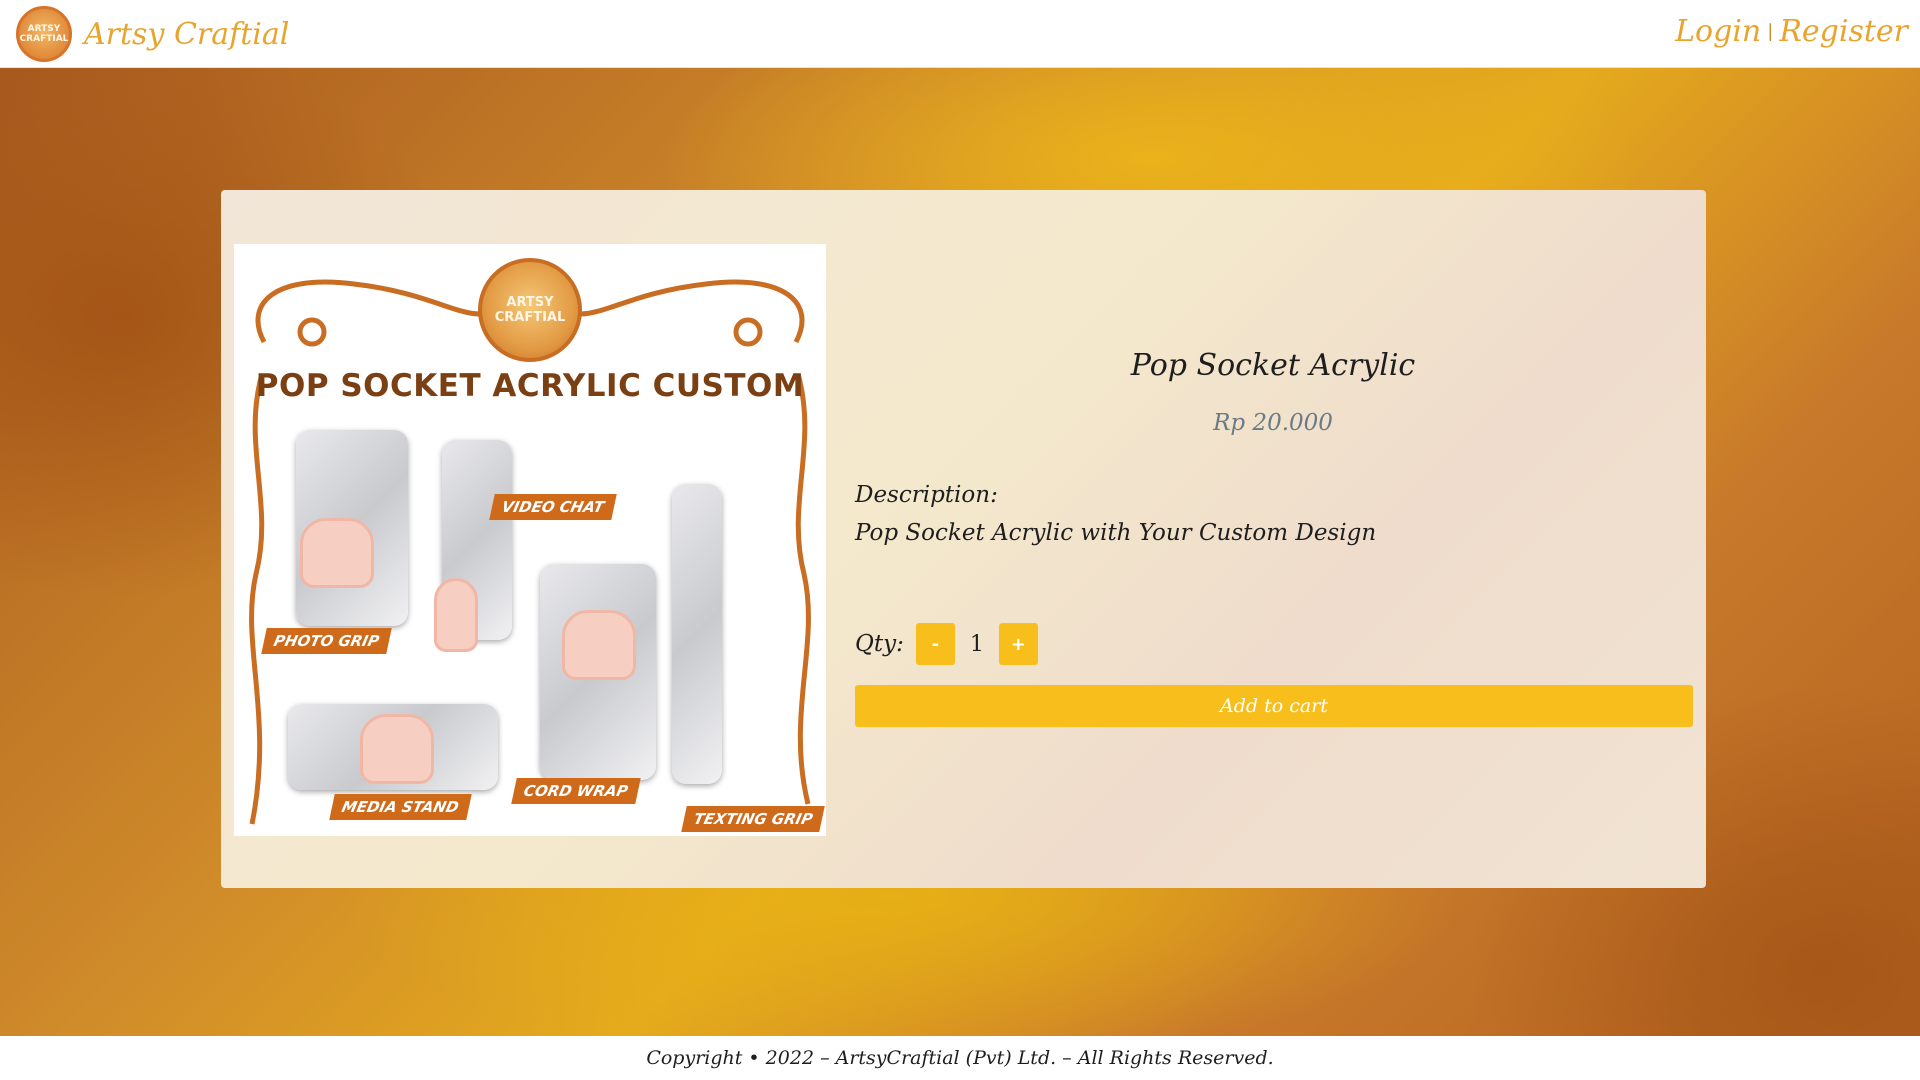 The image size is (1920, 1080). Describe the element at coordinates (553, 507) in the screenshot. I see `tag-video-chat: VIDEO CHAT` at that location.